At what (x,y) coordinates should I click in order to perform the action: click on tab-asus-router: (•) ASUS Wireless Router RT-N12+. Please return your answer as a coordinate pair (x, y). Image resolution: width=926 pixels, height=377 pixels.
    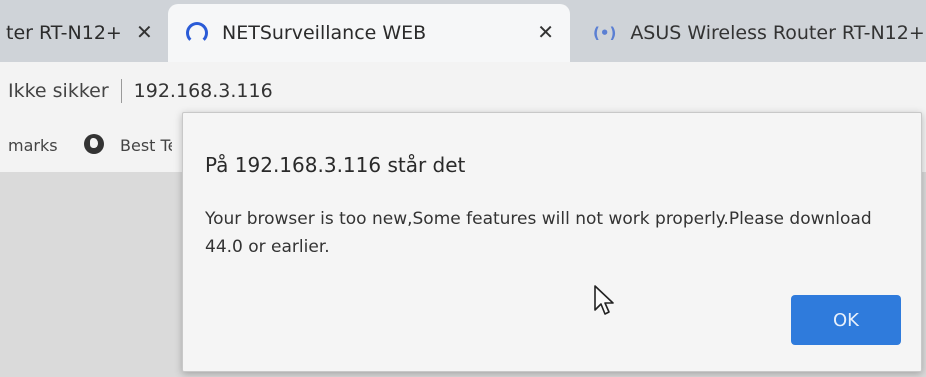
    Looking at the image, I should click on (754, 33).